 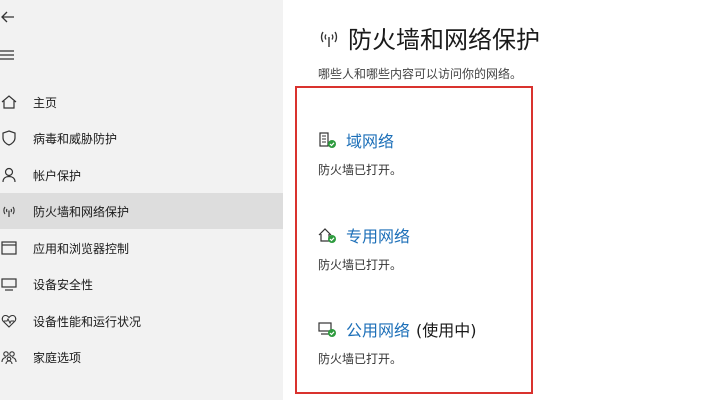 I want to click on sidebar-item-label: 帐户保护, so click(x=57, y=175).